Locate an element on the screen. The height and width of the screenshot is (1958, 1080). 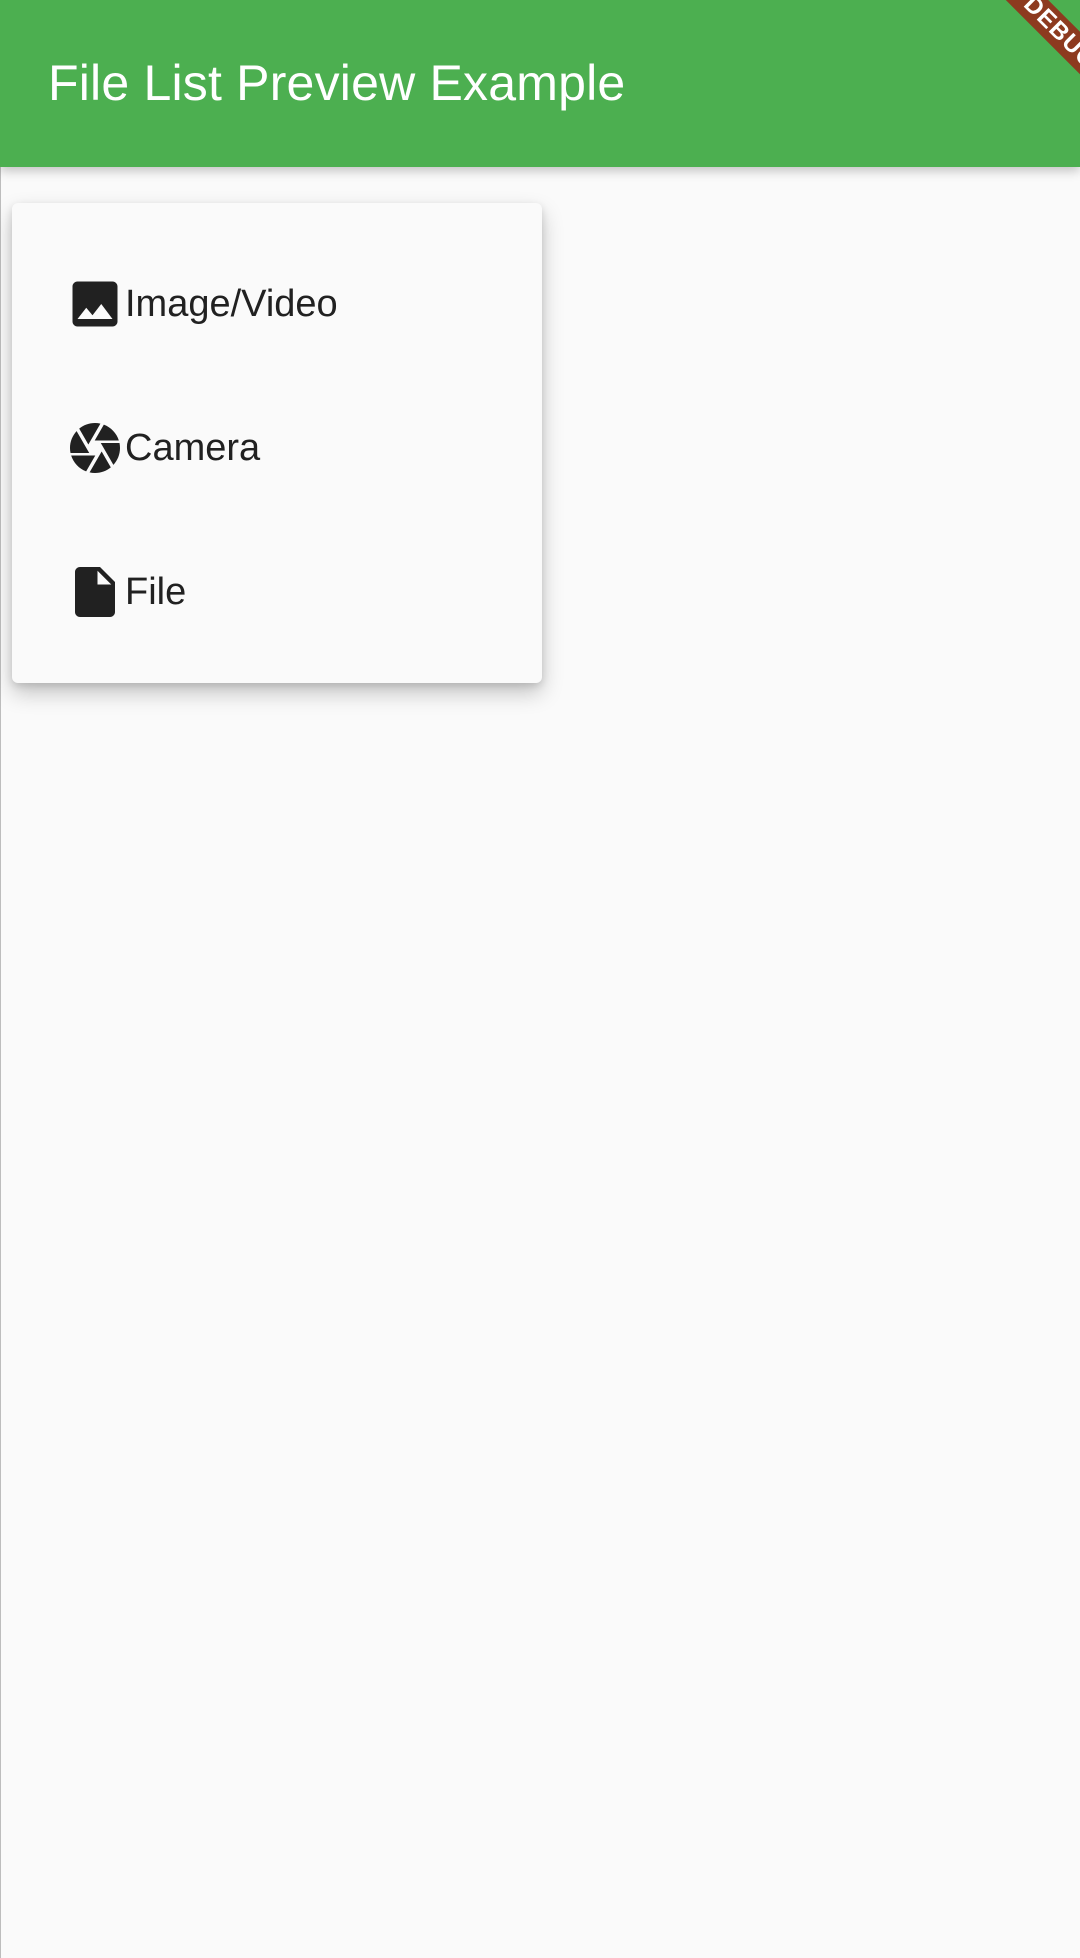
popup-menu: Image/Video Camera File is located at coordinates (277, 443).